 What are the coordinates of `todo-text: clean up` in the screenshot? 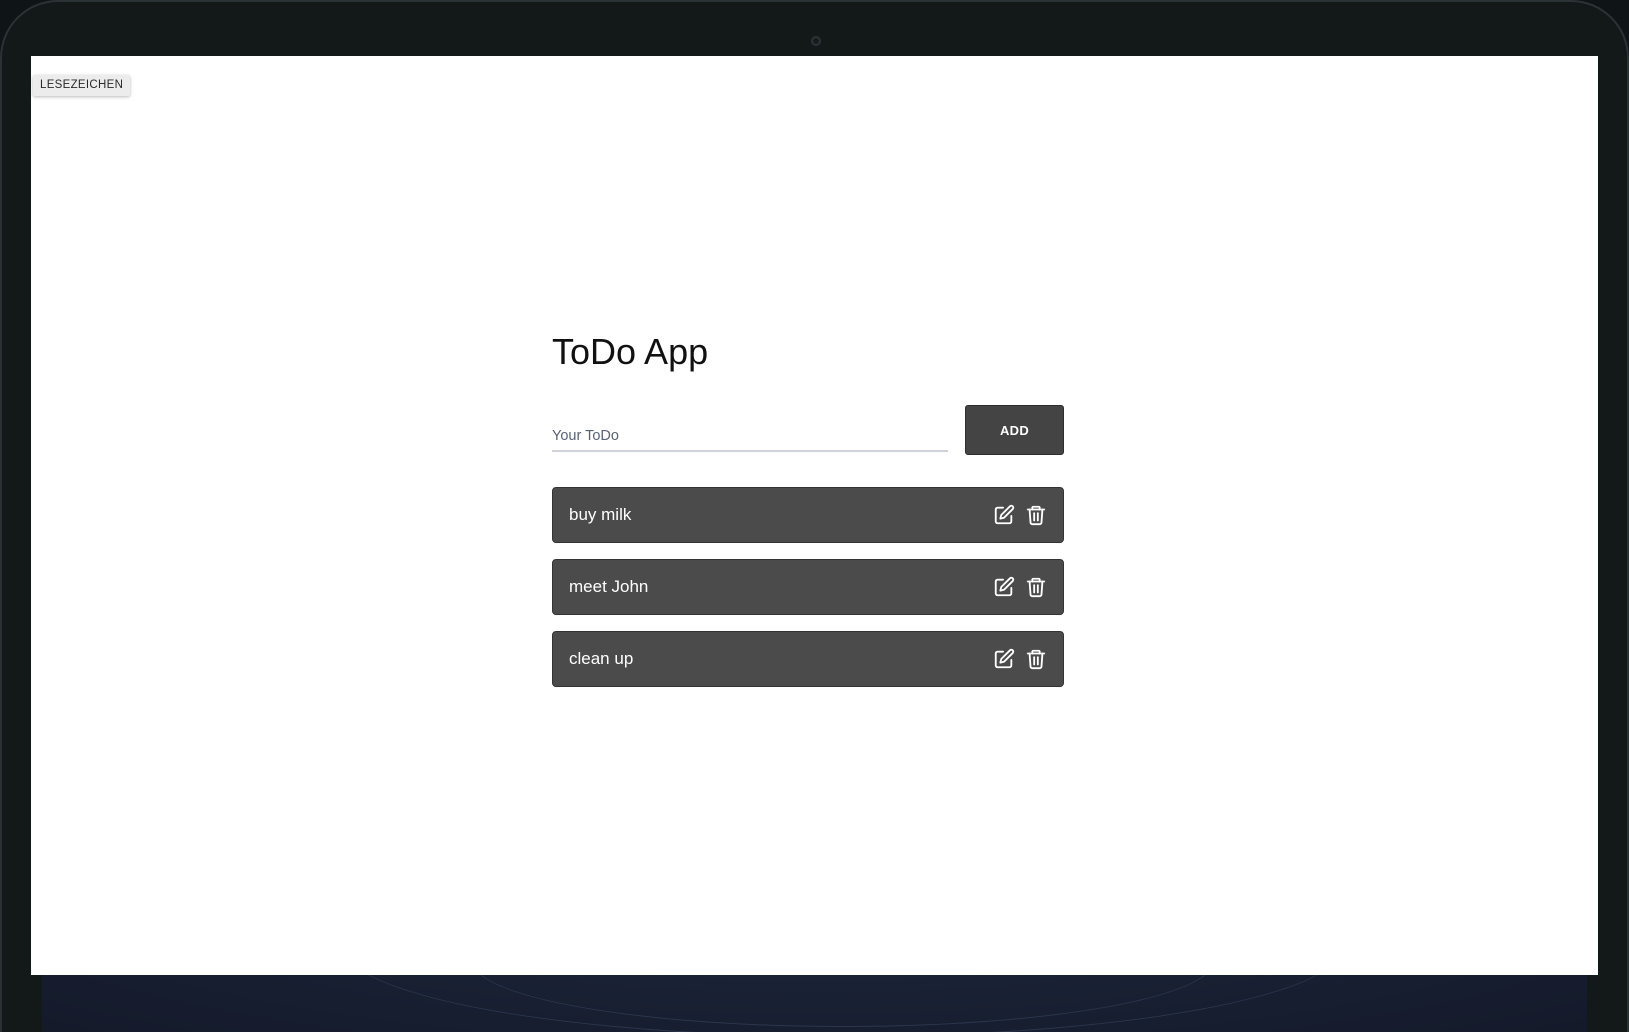 It's located at (601, 658).